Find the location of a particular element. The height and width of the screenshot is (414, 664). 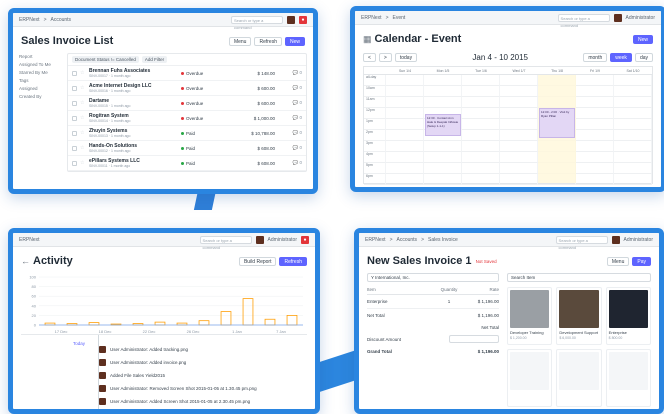

breadcrumb-sales-invoice: Sales Invoice is located at coordinates (443, 240).